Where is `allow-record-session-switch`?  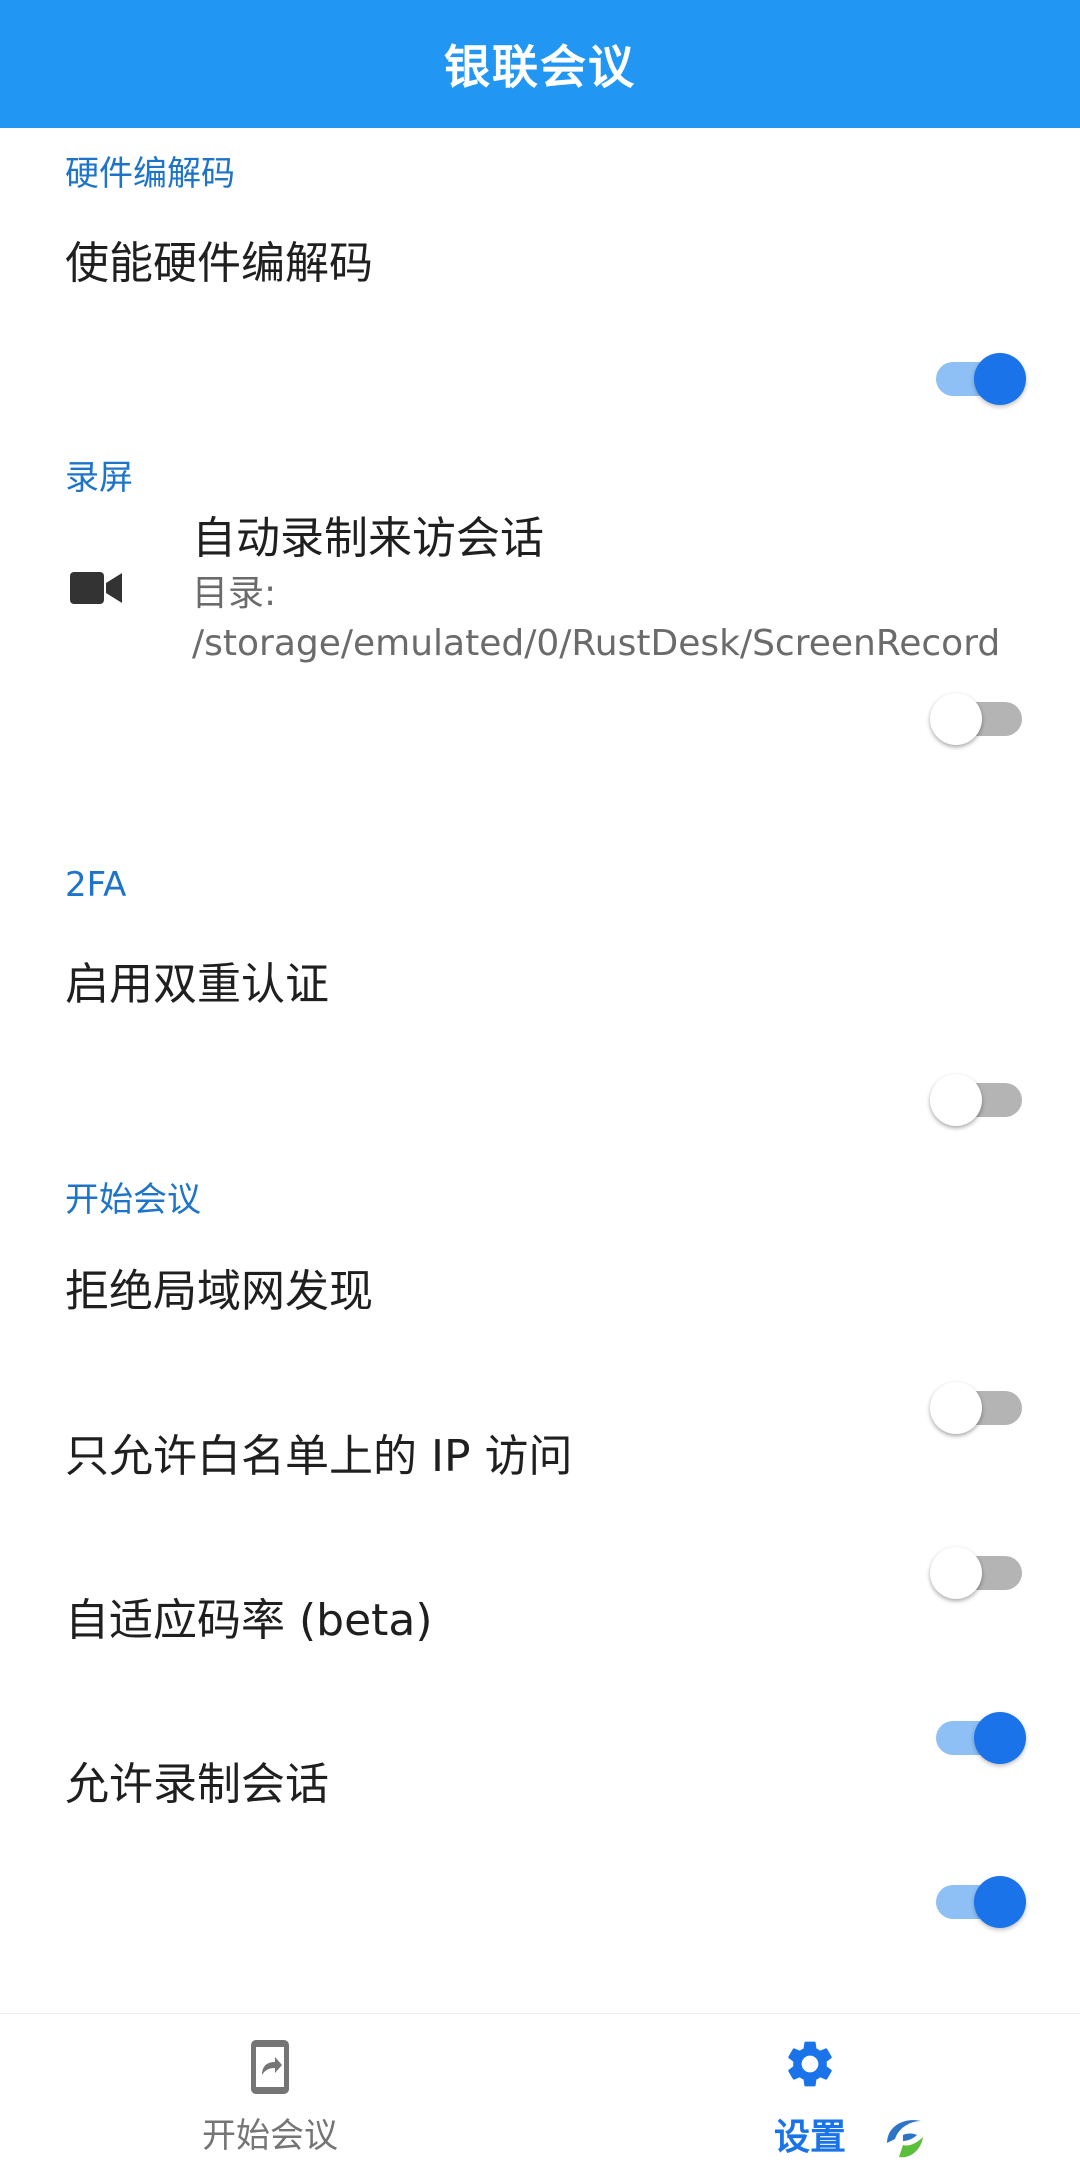
allow-record-session-switch is located at coordinates (980, 1902).